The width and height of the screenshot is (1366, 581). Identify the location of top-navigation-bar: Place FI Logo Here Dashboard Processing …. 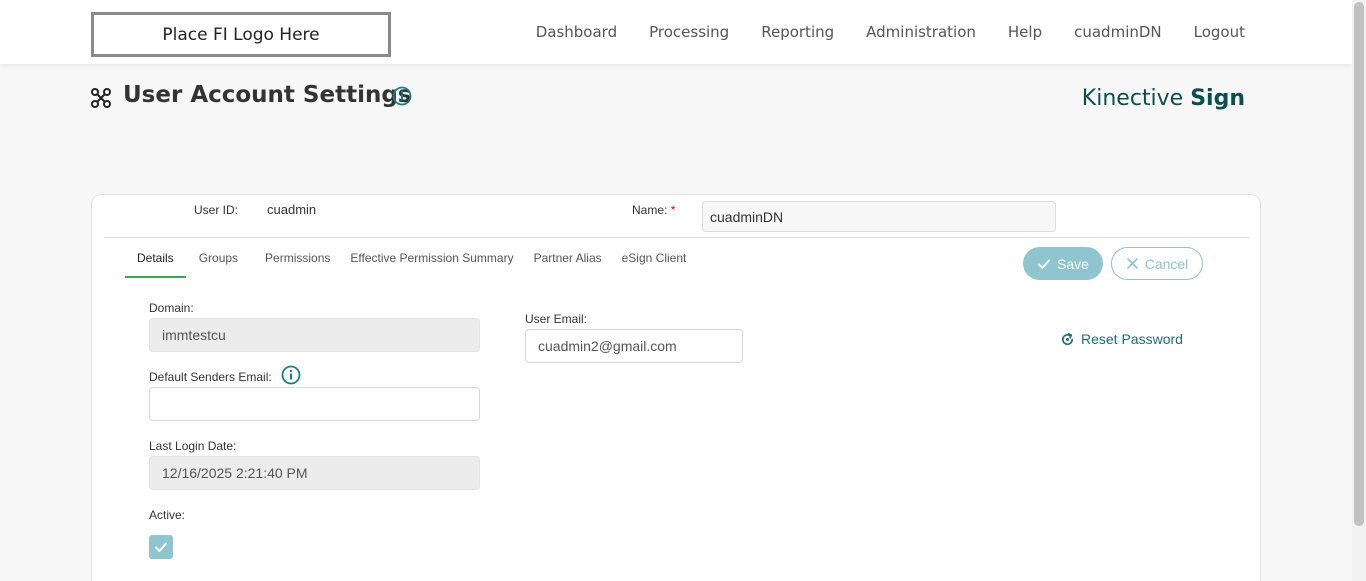
(676, 32).